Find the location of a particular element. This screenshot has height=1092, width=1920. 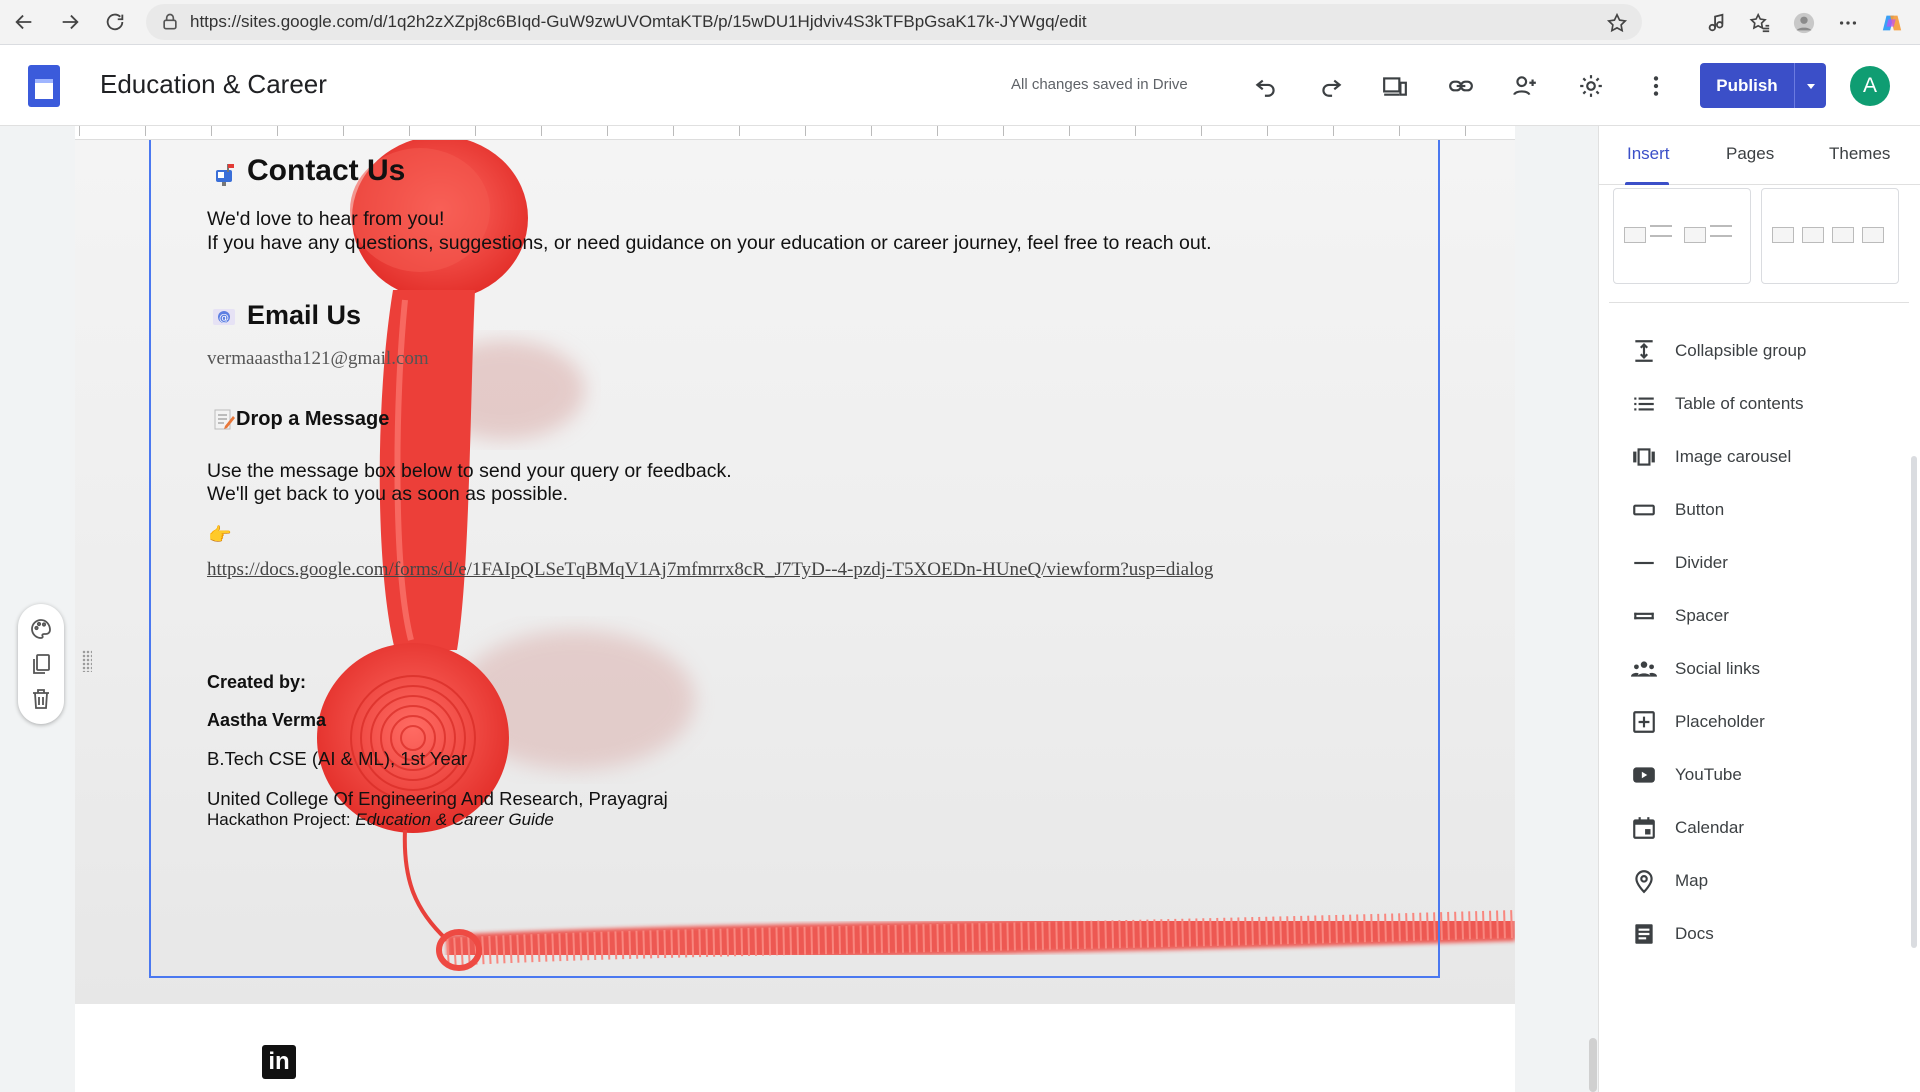

profile-button is located at coordinates (1804, 23).